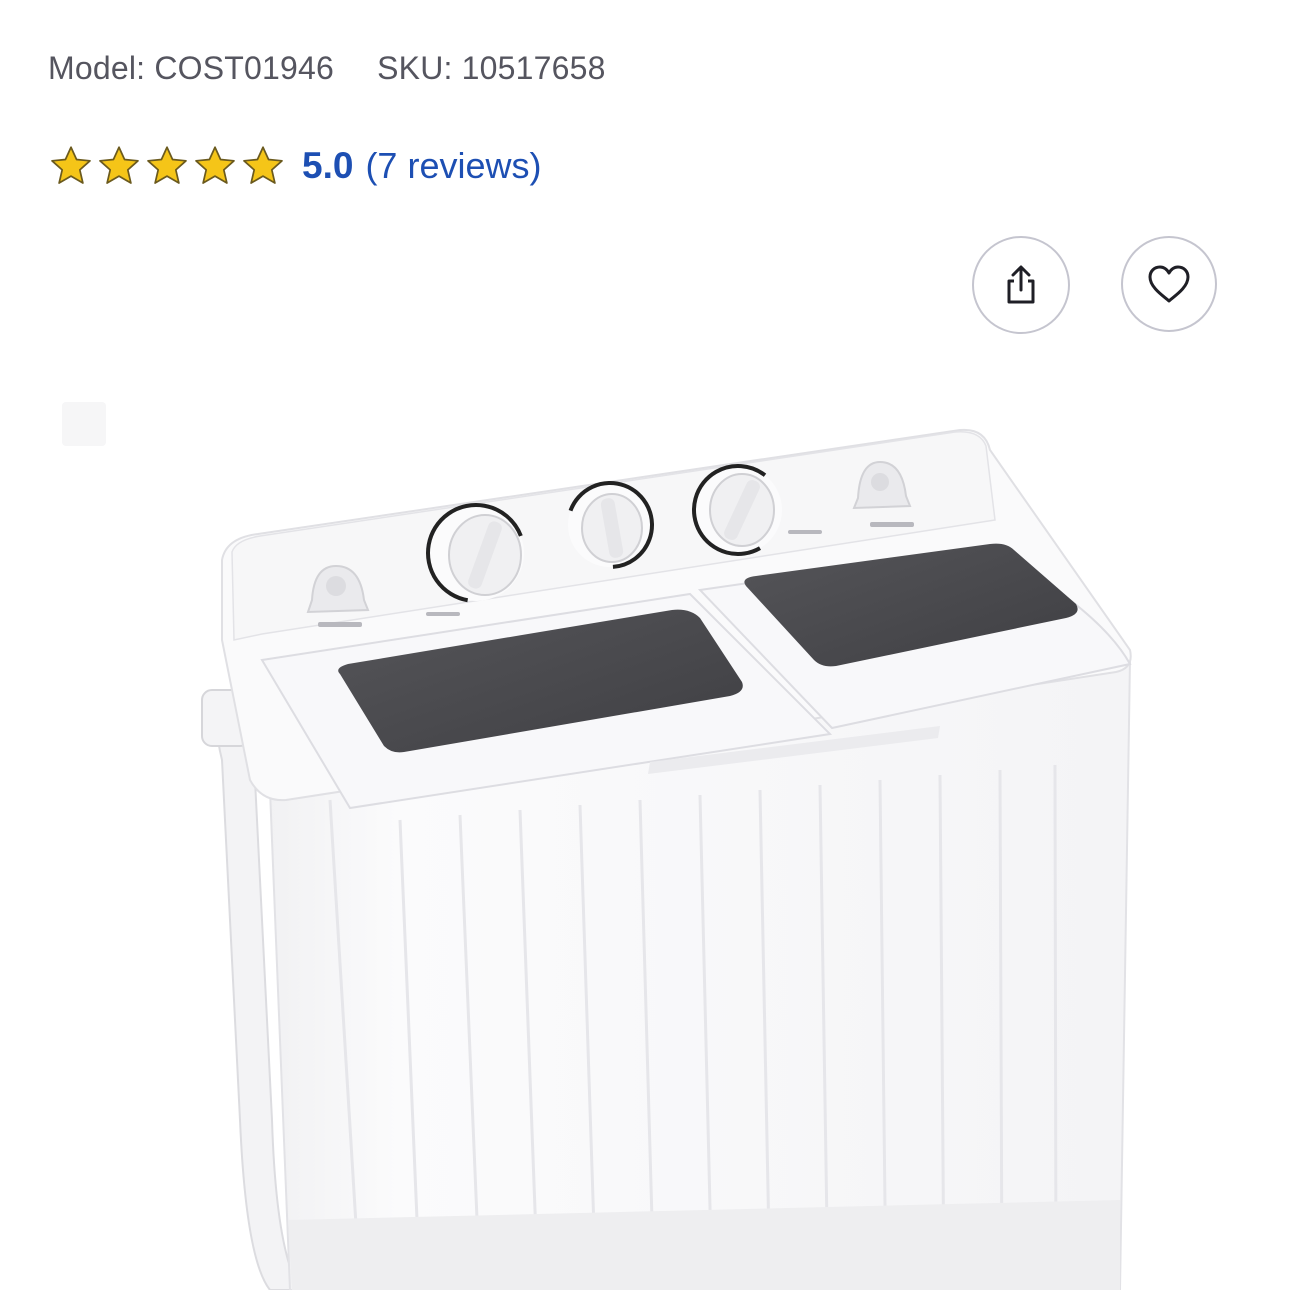 The image size is (1290, 1290). What do you see at coordinates (294, 166) in the screenshot?
I see `rating-summary: 5.0 (7 reviews)` at bounding box center [294, 166].